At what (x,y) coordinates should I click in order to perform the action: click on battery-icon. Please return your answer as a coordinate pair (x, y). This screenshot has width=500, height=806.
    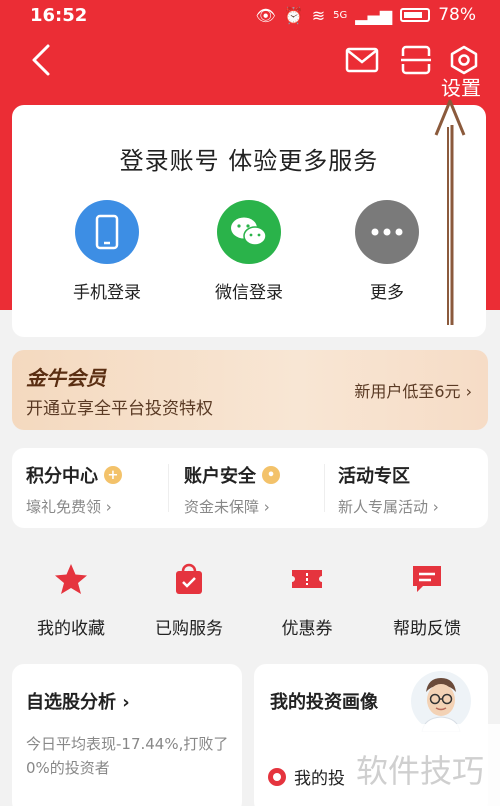
    Looking at the image, I should click on (415, 15).